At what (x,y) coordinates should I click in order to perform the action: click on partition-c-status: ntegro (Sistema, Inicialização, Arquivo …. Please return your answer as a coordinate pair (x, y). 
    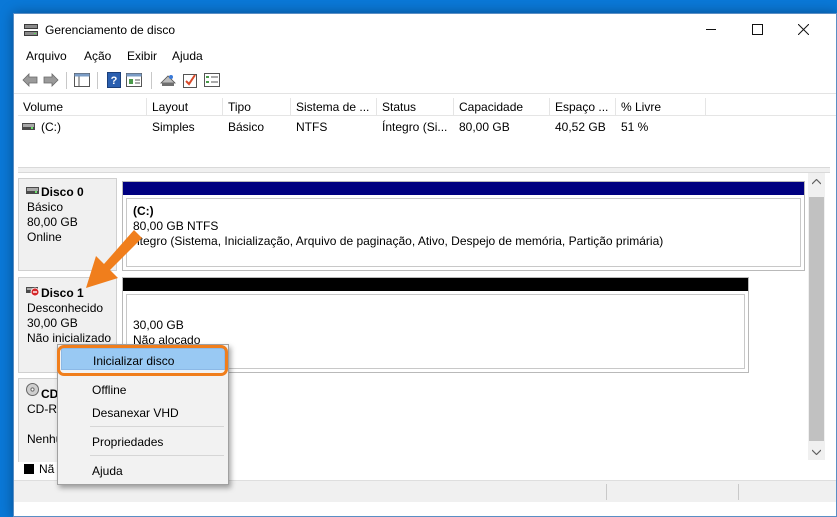
    Looking at the image, I should click on (398, 241).